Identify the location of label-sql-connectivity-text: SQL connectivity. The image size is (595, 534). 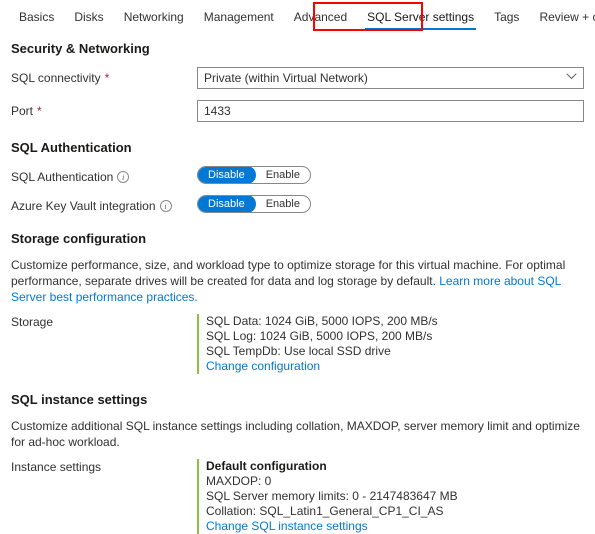
(56, 78).